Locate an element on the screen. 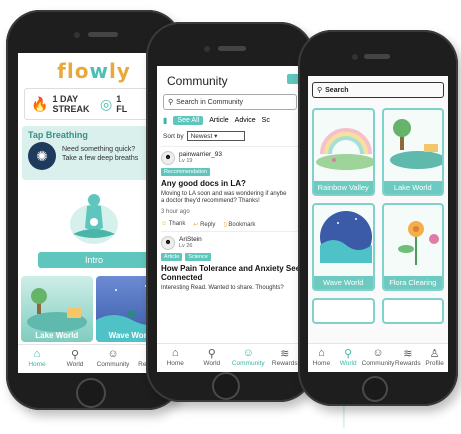 This screenshot has height=434, width=461. world-tile-lake-world: Lake World is located at coordinates (412, 152).